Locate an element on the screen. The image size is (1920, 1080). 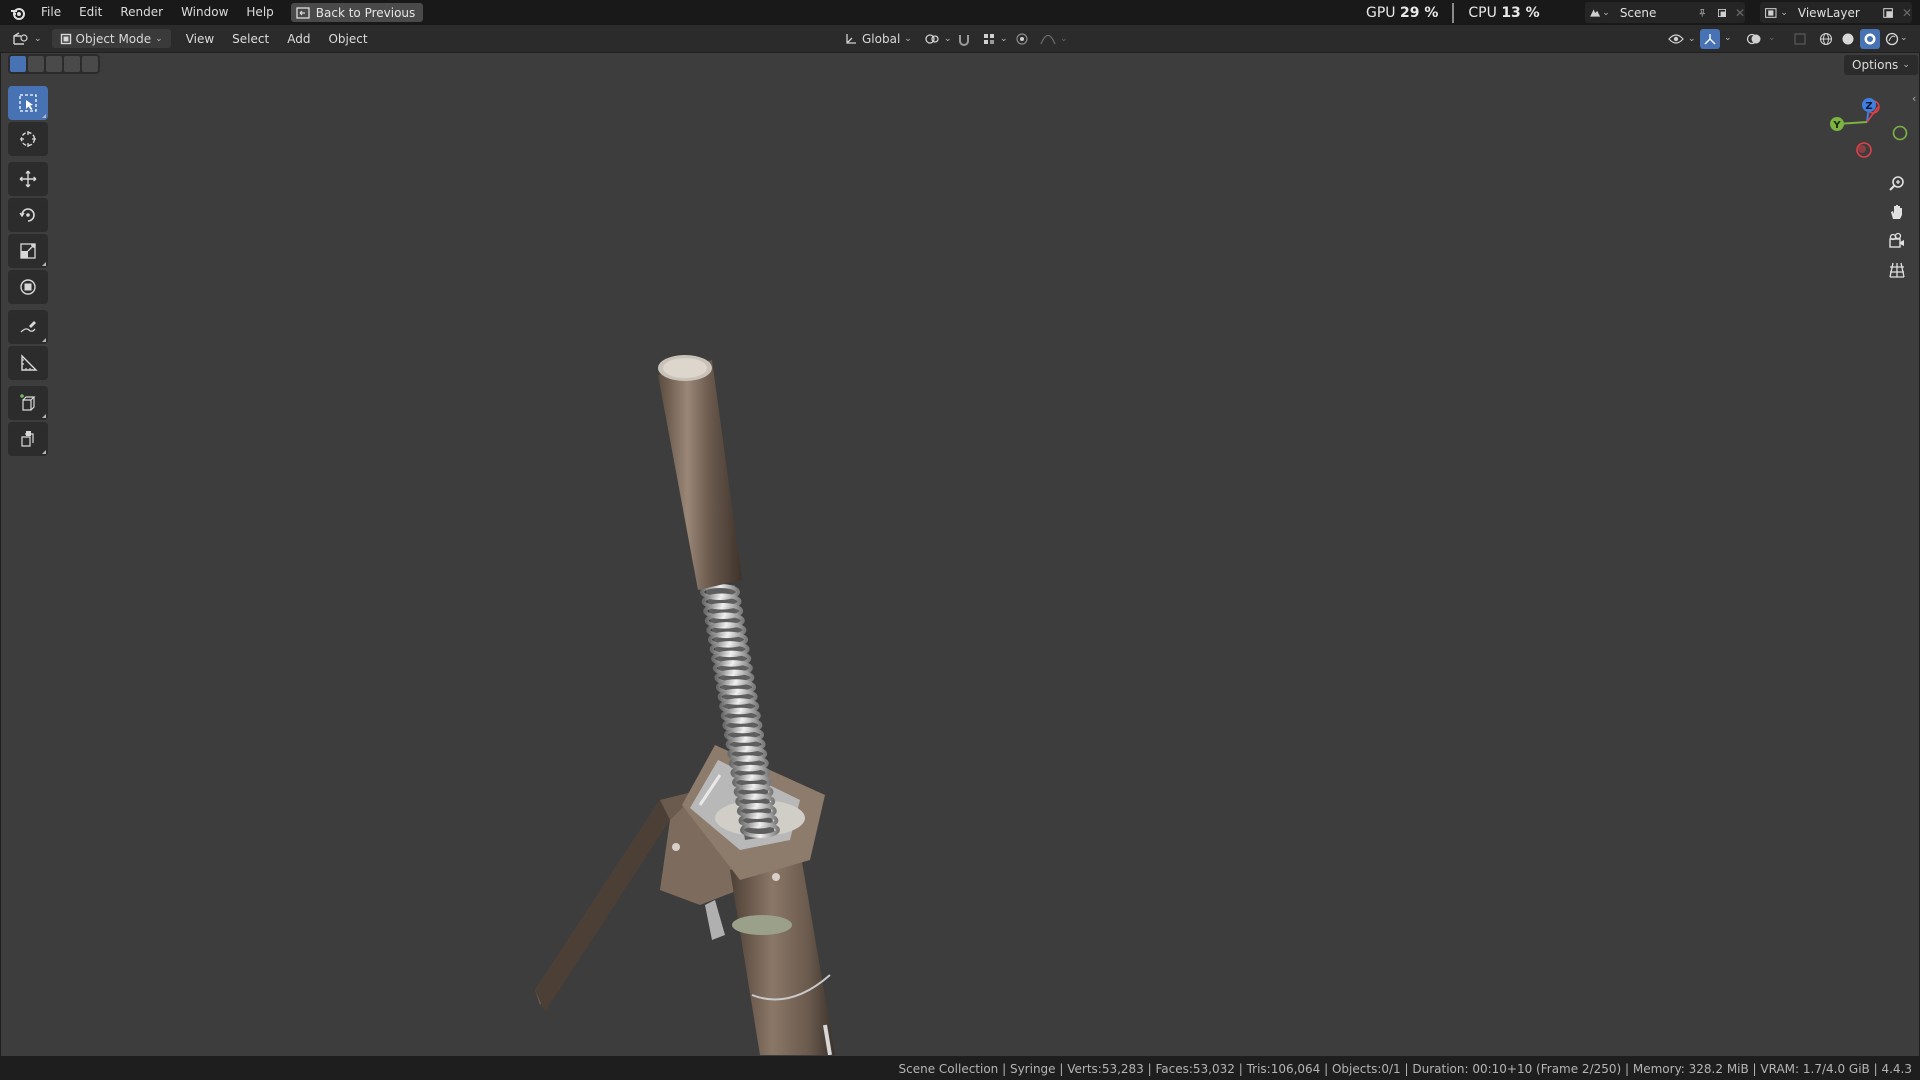
menu-view: View is located at coordinates (200, 39).